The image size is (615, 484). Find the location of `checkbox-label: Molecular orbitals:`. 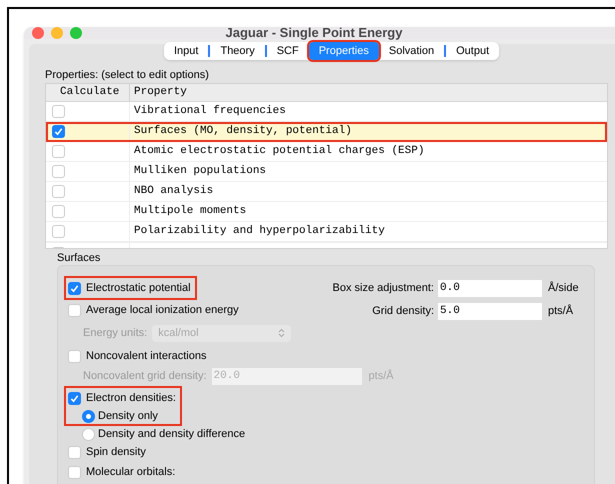

checkbox-label: Molecular orbitals: is located at coordinates (131, 472).